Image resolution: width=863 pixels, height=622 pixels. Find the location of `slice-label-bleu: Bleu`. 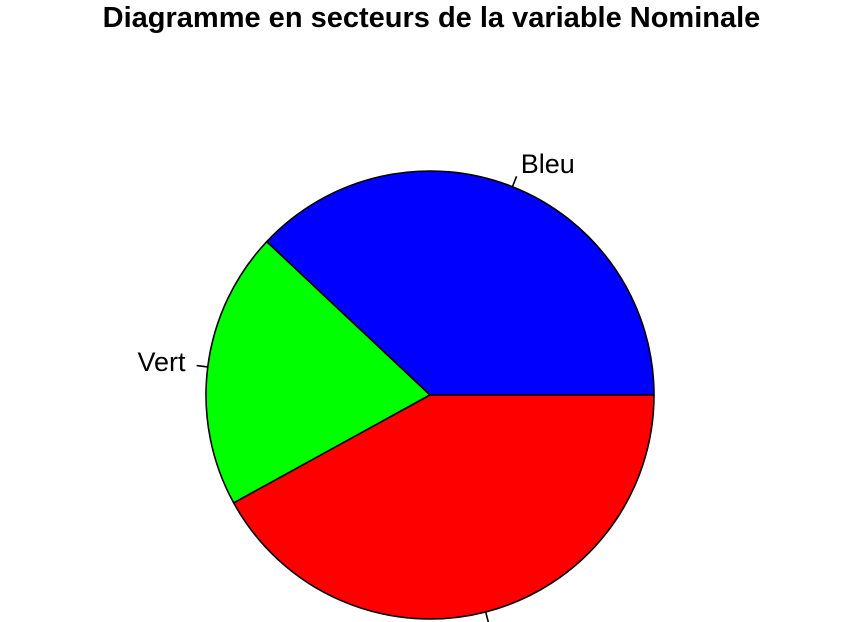

slice-label-bleu: Bleu is located at coordinates (548, 164).